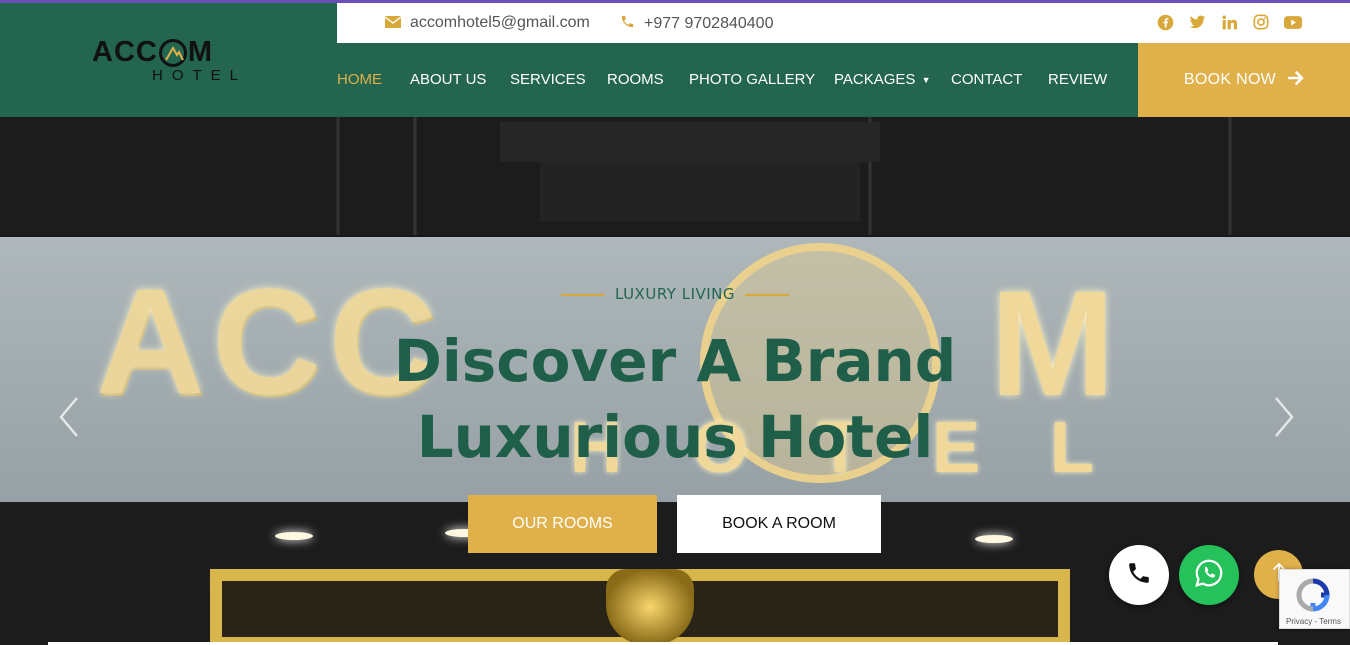  I want to click on arrow-right-icon, so click(1295, 80).